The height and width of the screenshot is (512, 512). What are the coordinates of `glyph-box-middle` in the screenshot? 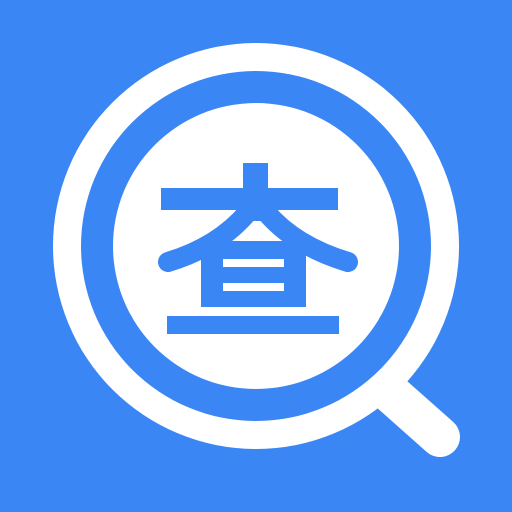 It's located at (254, 275).